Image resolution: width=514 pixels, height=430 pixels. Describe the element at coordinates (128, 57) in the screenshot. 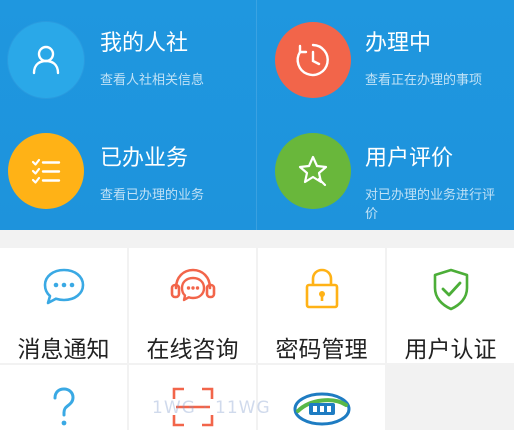

I see `card-my-social-security: 我的人社 查看人社相关信息` at that location.